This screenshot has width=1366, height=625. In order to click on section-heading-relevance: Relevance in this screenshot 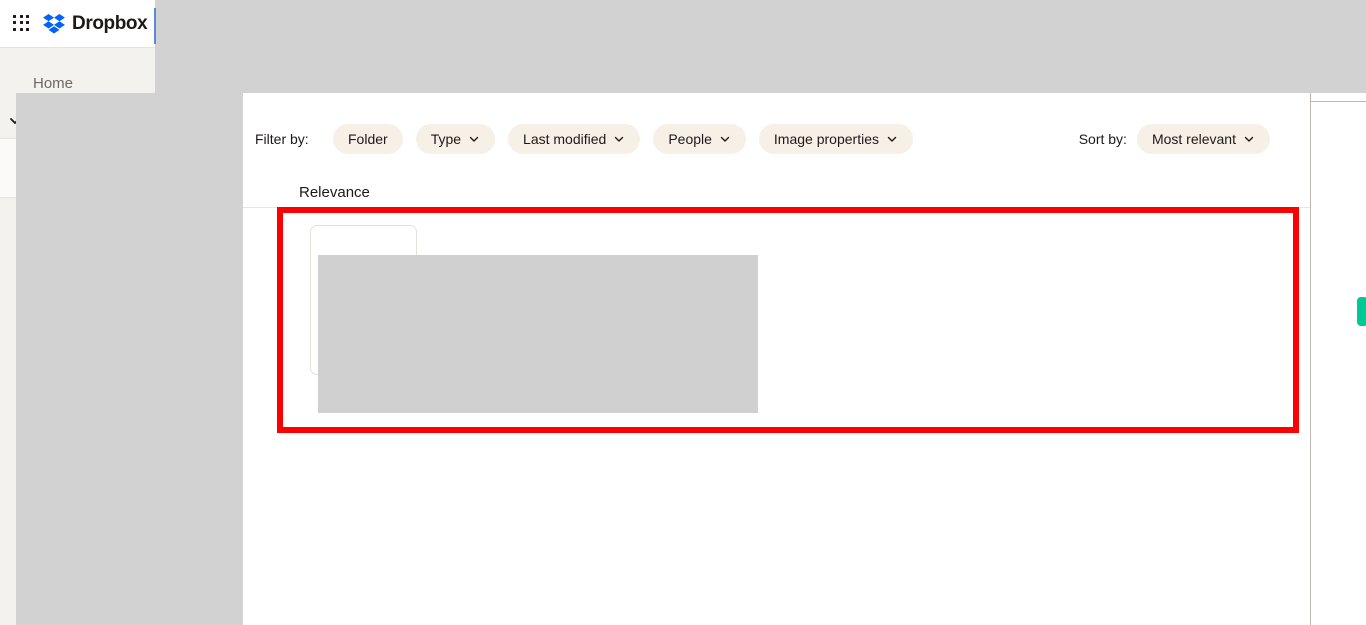, I will do `click(334, 192)`.